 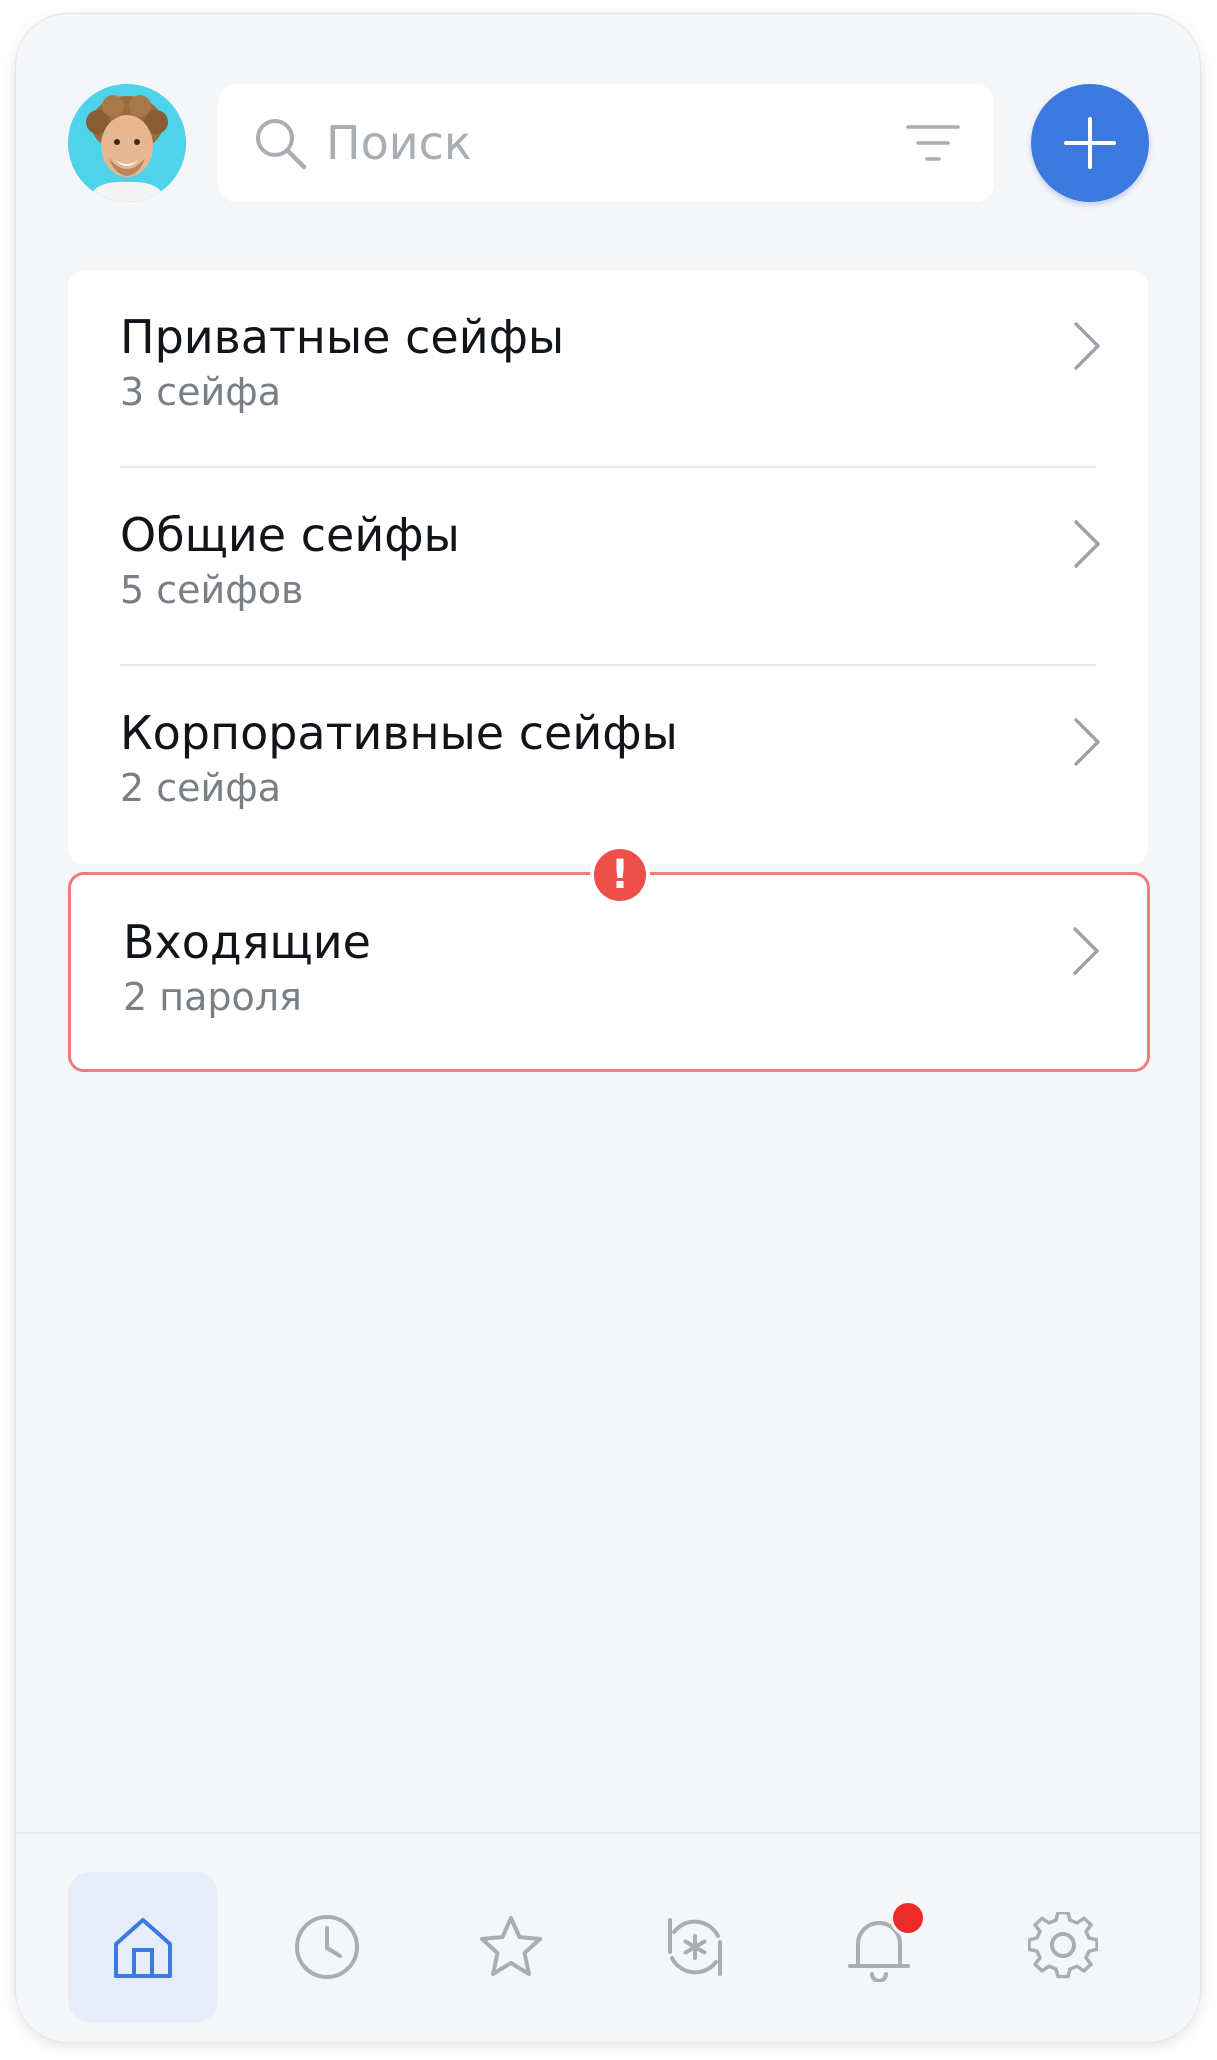 I want to click on star-icon, so click(x=511, y=1946).